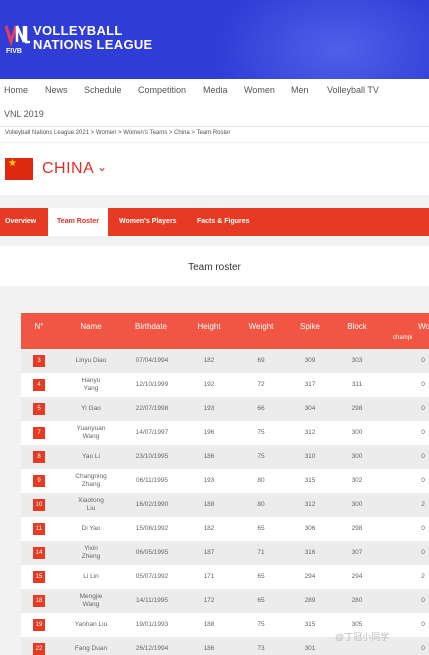 The width and height of the screenshot is (429, 655). What do you see at coordinates (91, 646) in the screenshot?
I see `cell-name: Fang Duan` at bounding box center [91, 646].